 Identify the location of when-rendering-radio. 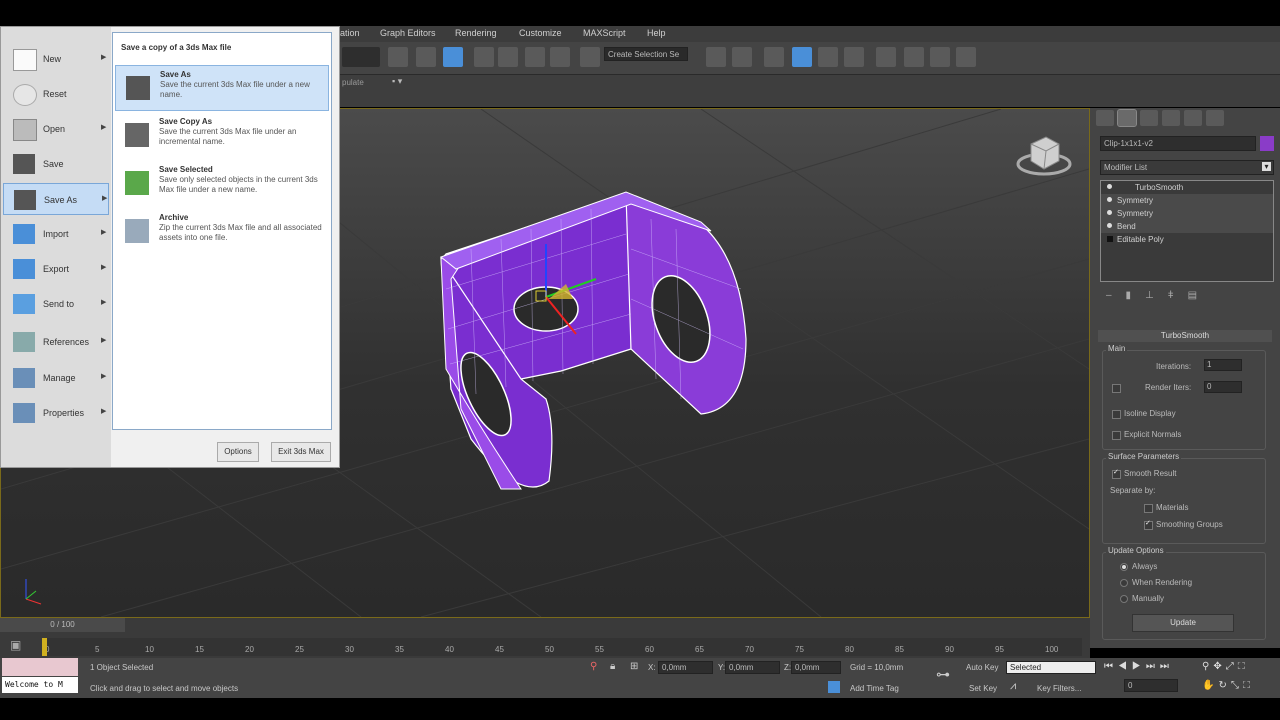
(1124, 583).